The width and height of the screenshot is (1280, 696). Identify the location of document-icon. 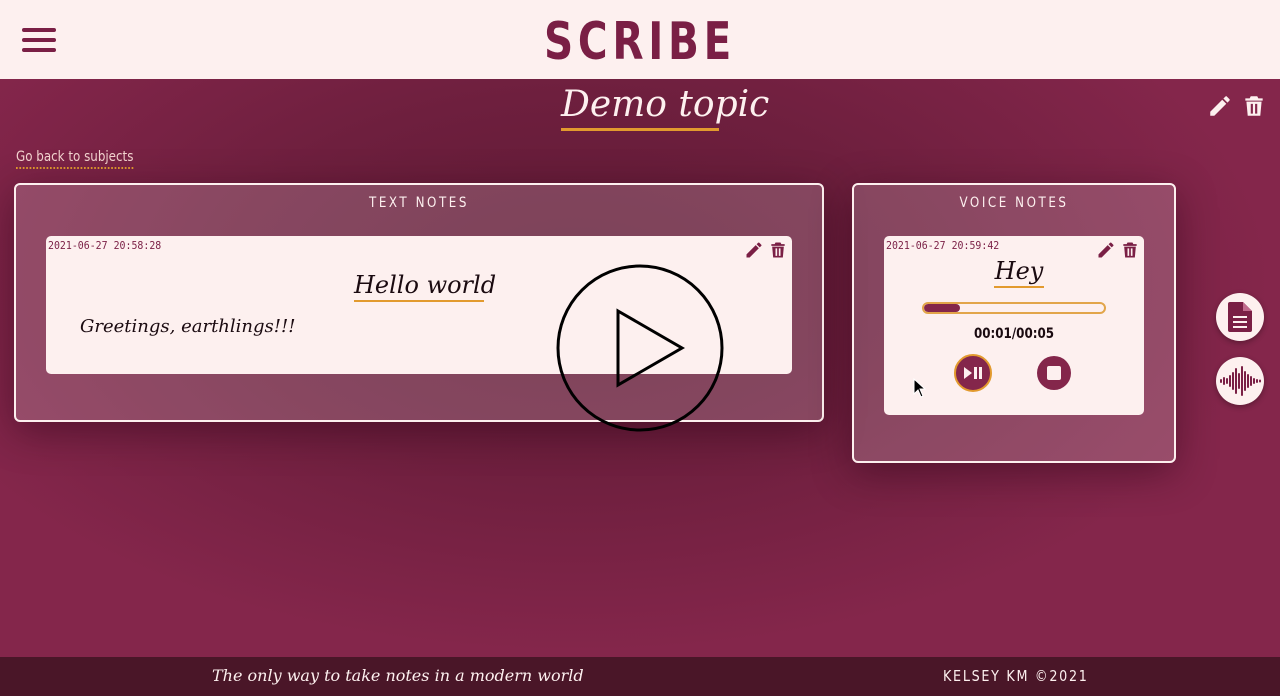
(1240, 317).